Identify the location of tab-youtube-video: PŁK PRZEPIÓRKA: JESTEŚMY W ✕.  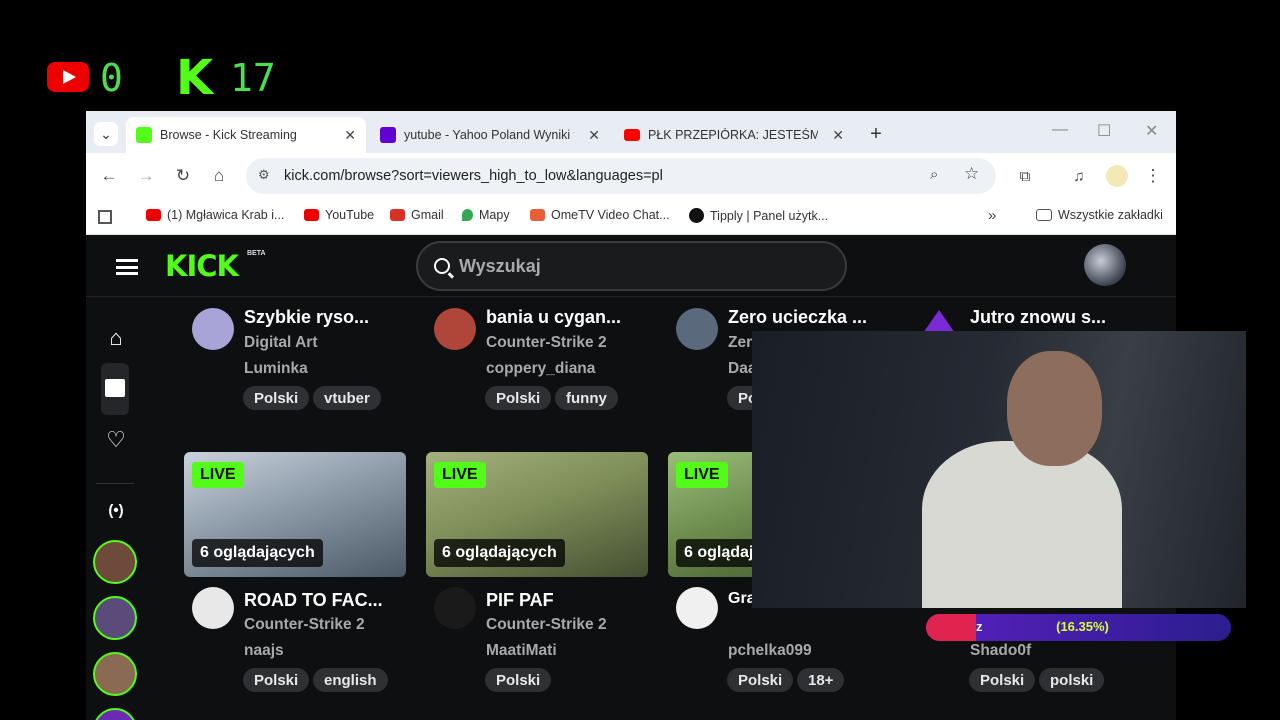
(734, 135).